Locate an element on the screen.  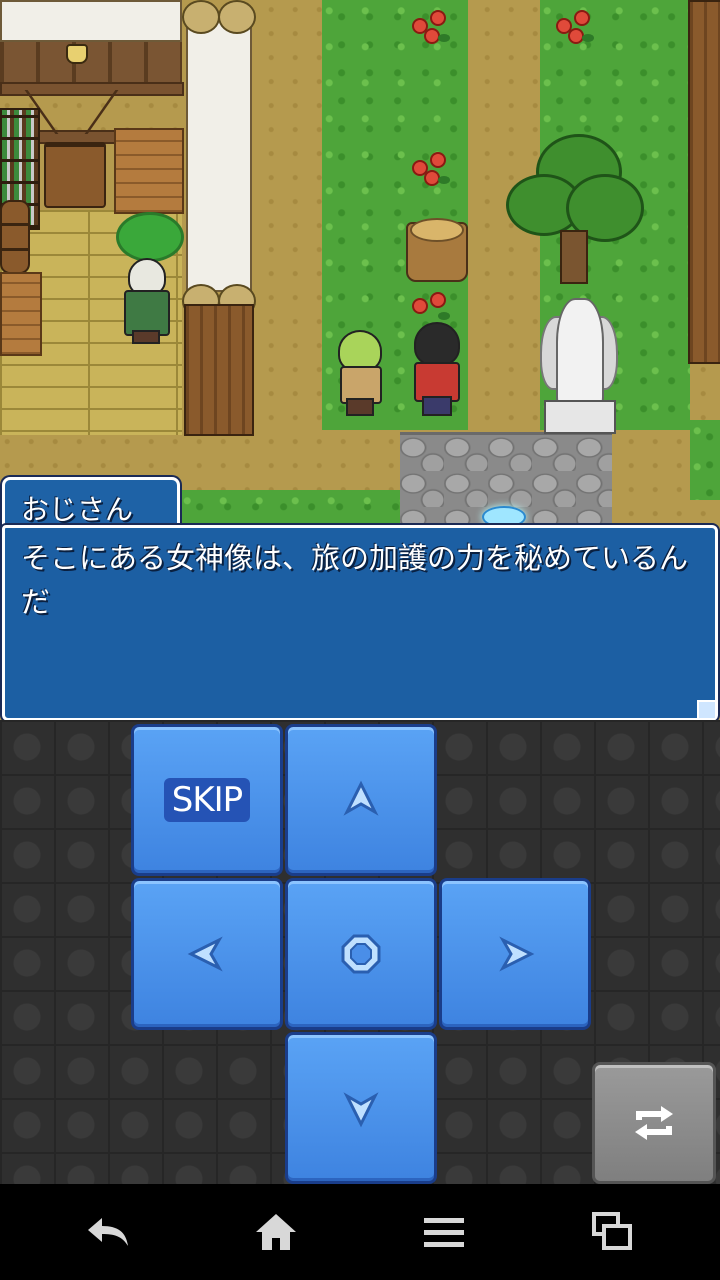
arrow-left-icon is located at coordinates (205, 954).